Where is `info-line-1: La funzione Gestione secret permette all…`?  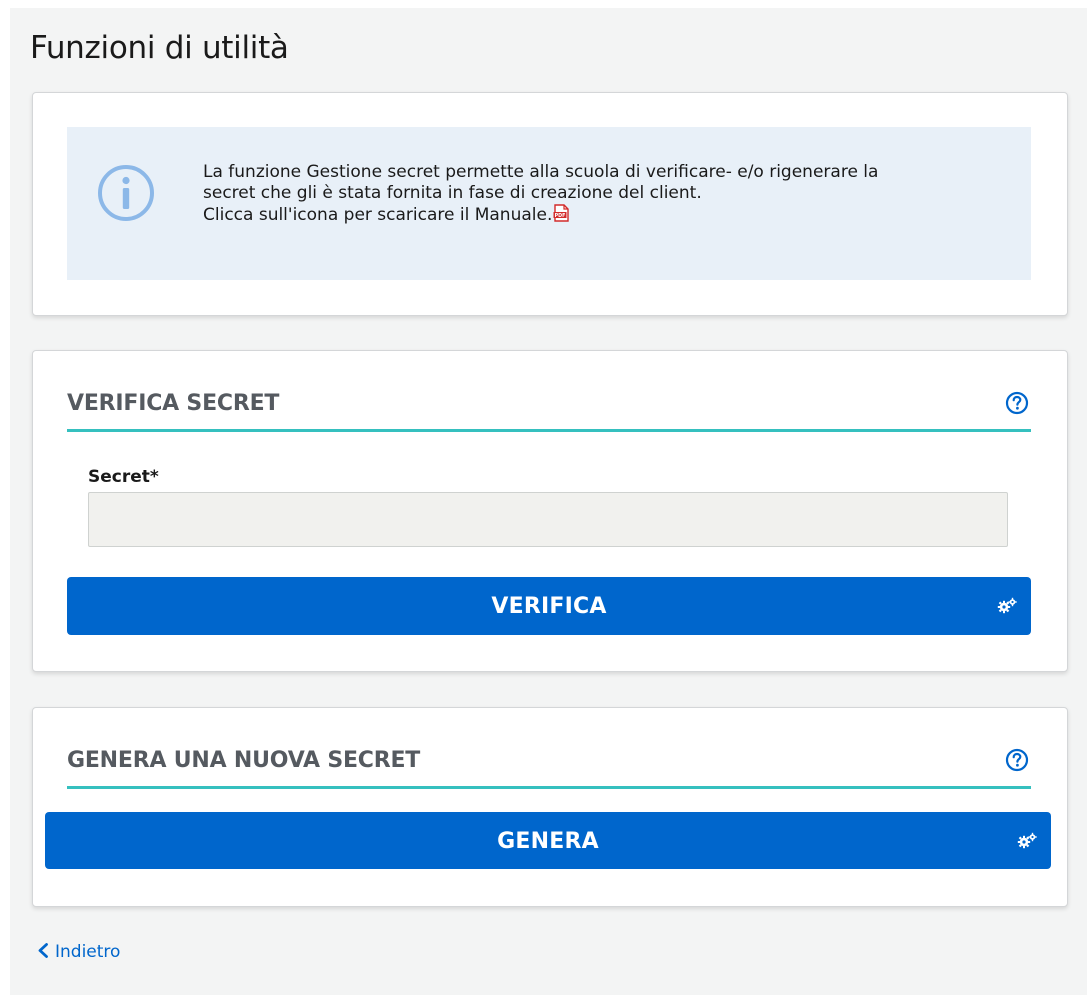 info-line-1: La funzione Gestione secret permette all… is located at coordinates (541, 172).